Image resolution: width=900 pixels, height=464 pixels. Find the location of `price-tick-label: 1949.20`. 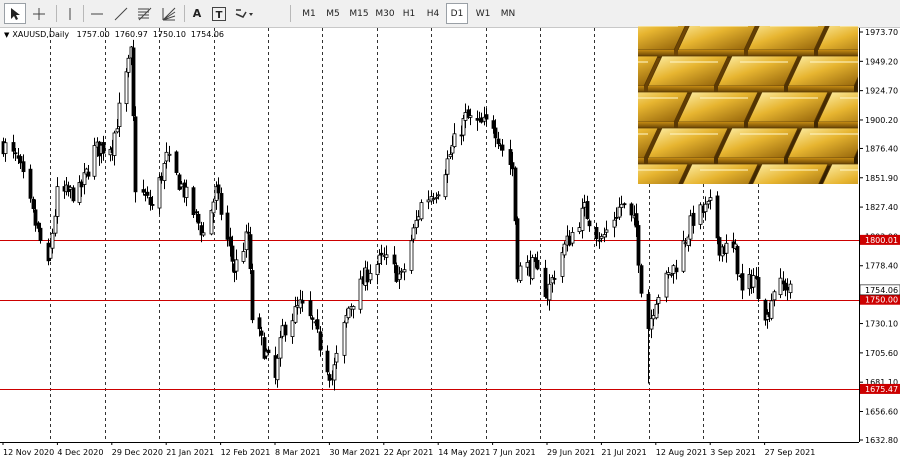

price-tick-label: 1949.20 is located at coordinates (881, 61).